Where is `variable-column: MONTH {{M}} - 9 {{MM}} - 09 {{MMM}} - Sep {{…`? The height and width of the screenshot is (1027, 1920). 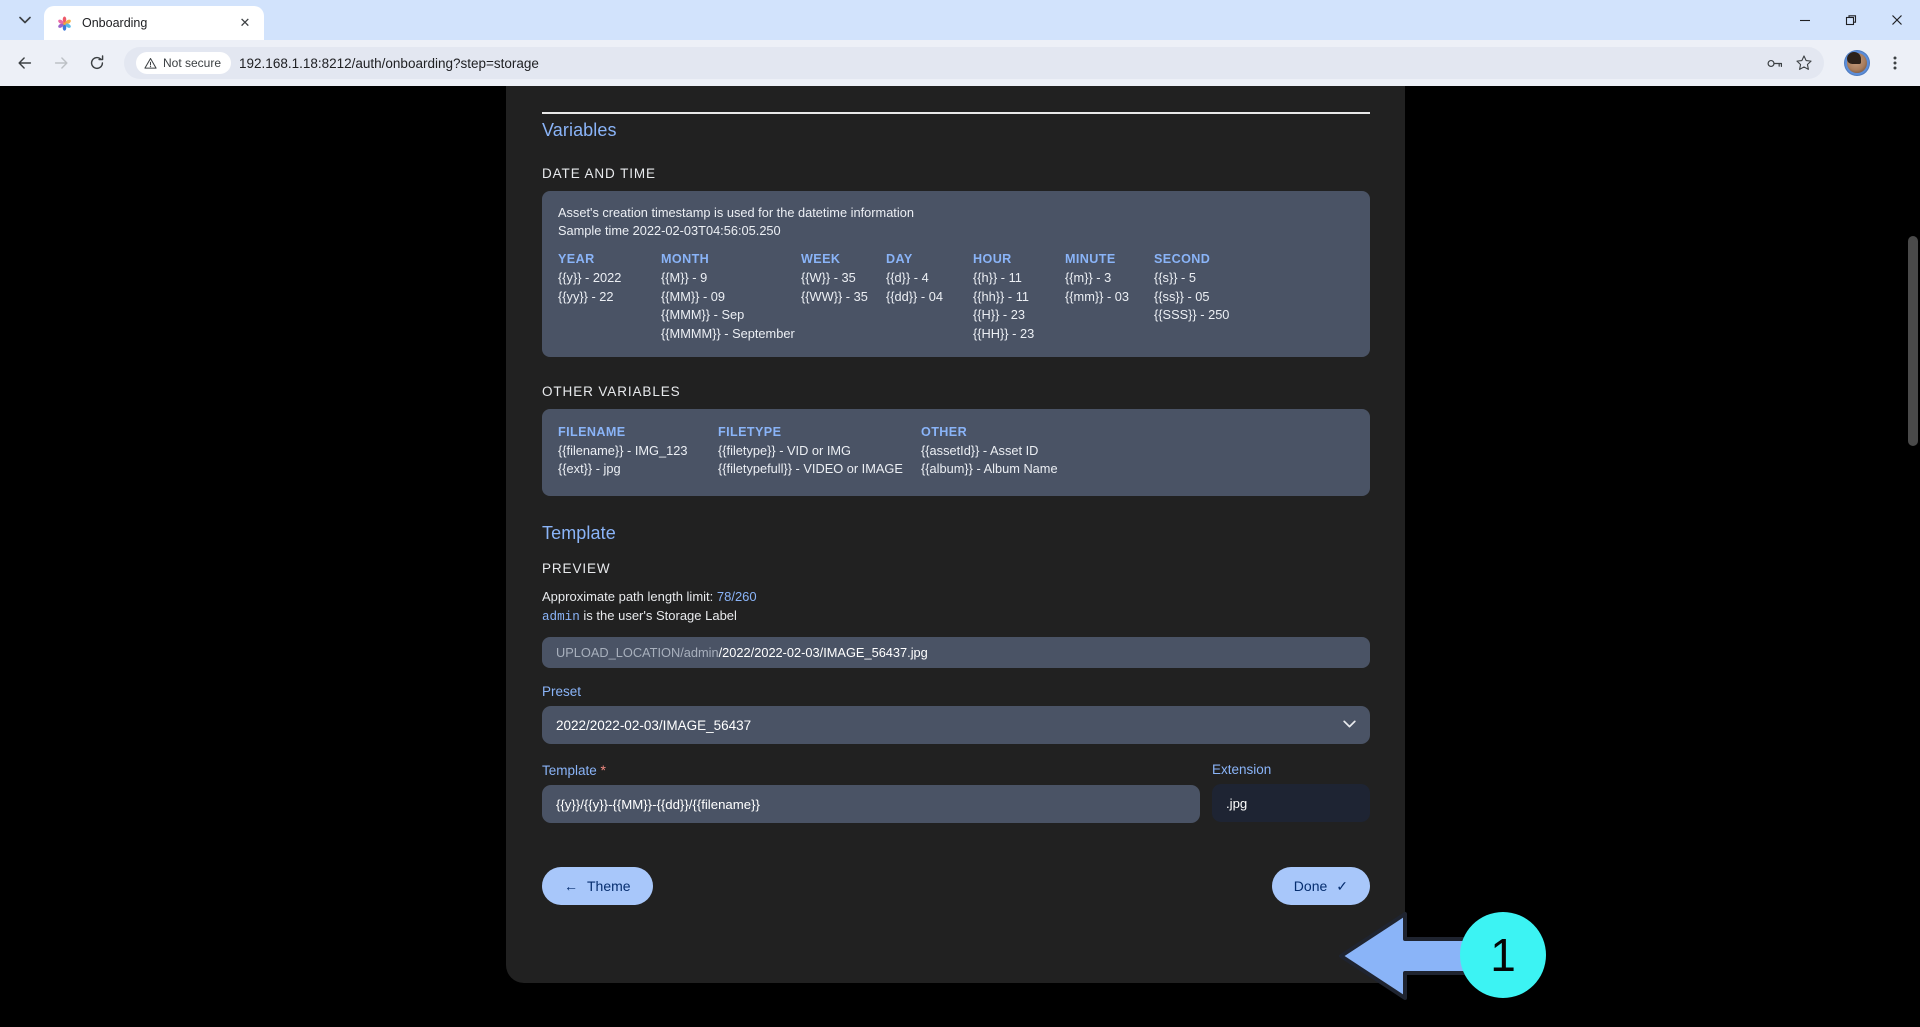 variable-column: MONTH {{M}} - 9 {{MM}} - 09 {{MMM}} - Sep {{… is located at coordinates (731, 297).